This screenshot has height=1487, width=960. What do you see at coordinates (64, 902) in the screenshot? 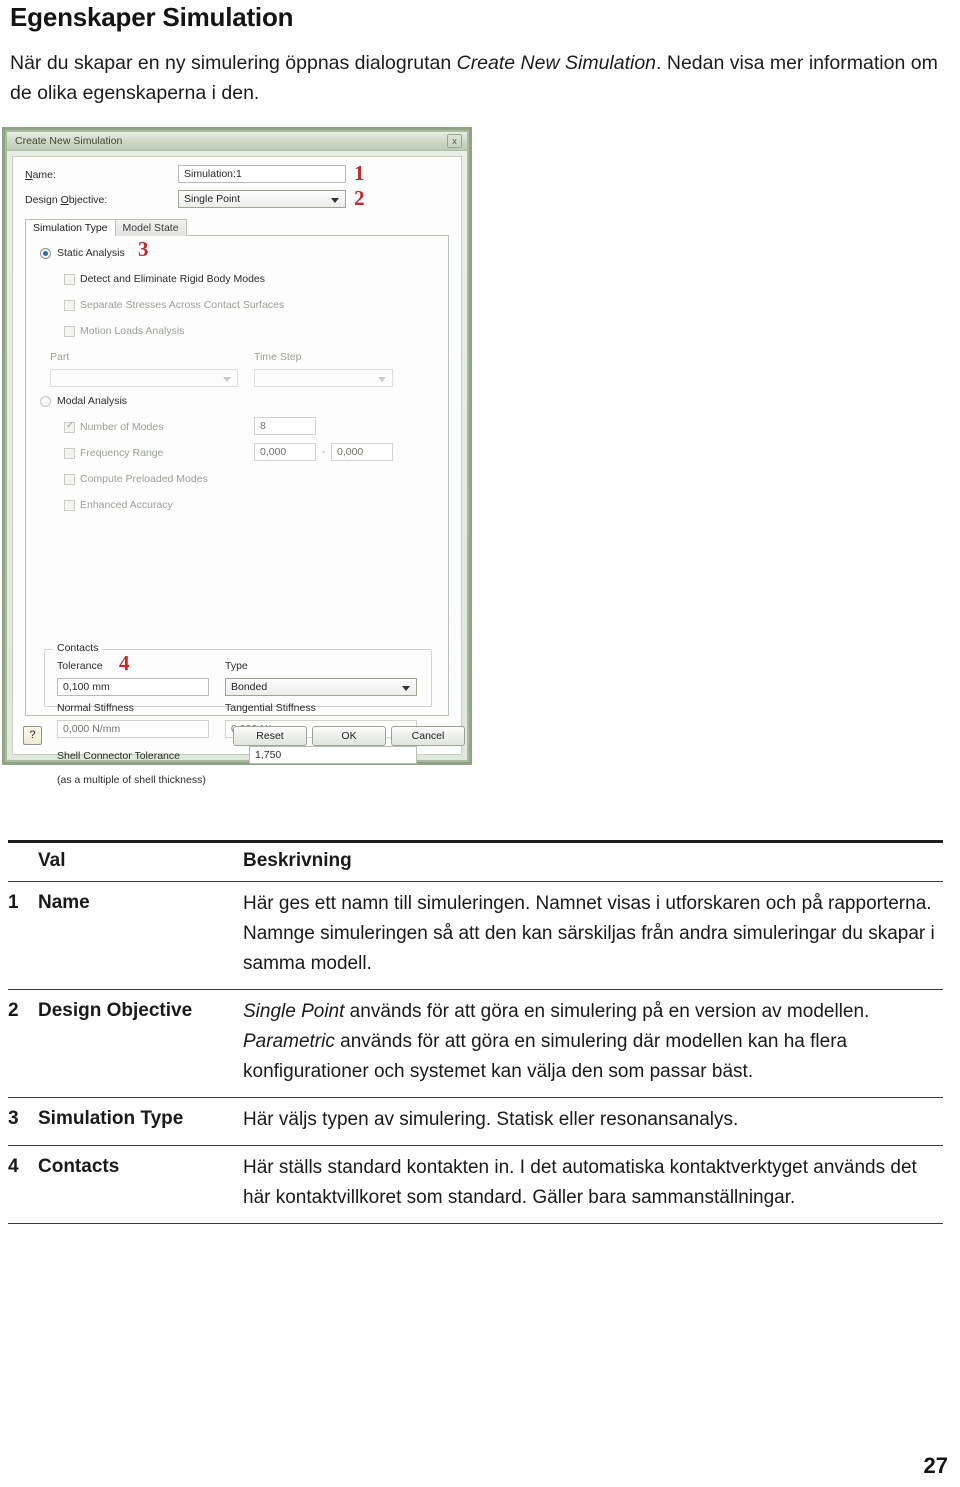
I see `row-option: Name` at bounding box center [64, 902].